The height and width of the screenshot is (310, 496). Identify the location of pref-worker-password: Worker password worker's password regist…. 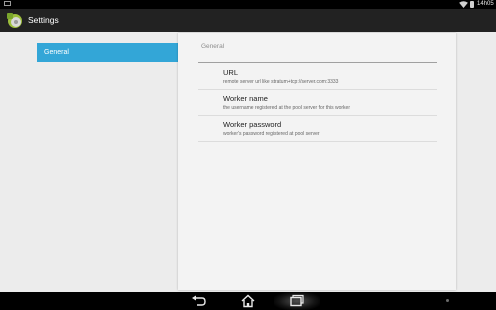
(317, 129).